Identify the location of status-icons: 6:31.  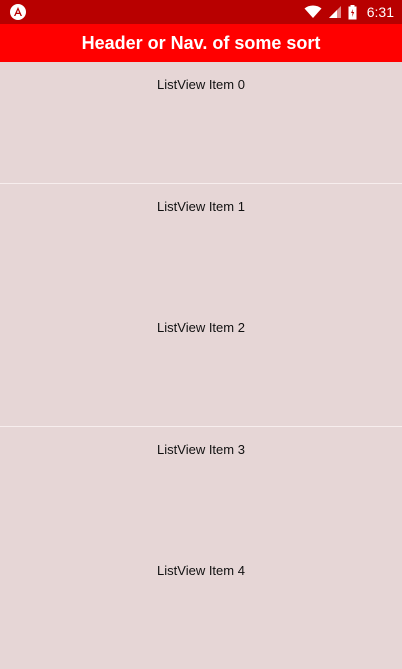
(349, 12).